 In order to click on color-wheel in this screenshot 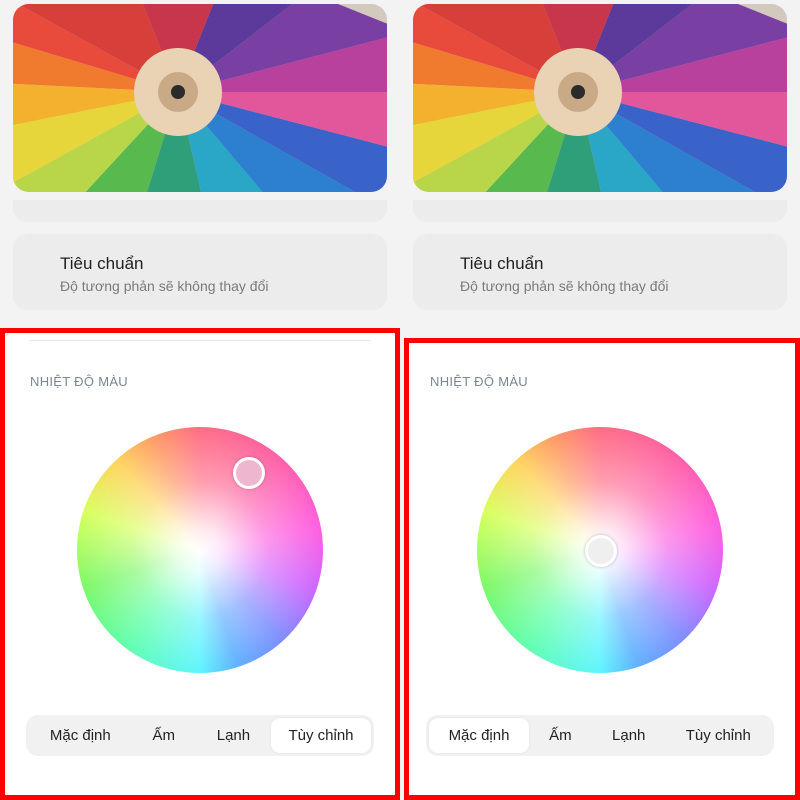, I will do `click(200, 550)`.